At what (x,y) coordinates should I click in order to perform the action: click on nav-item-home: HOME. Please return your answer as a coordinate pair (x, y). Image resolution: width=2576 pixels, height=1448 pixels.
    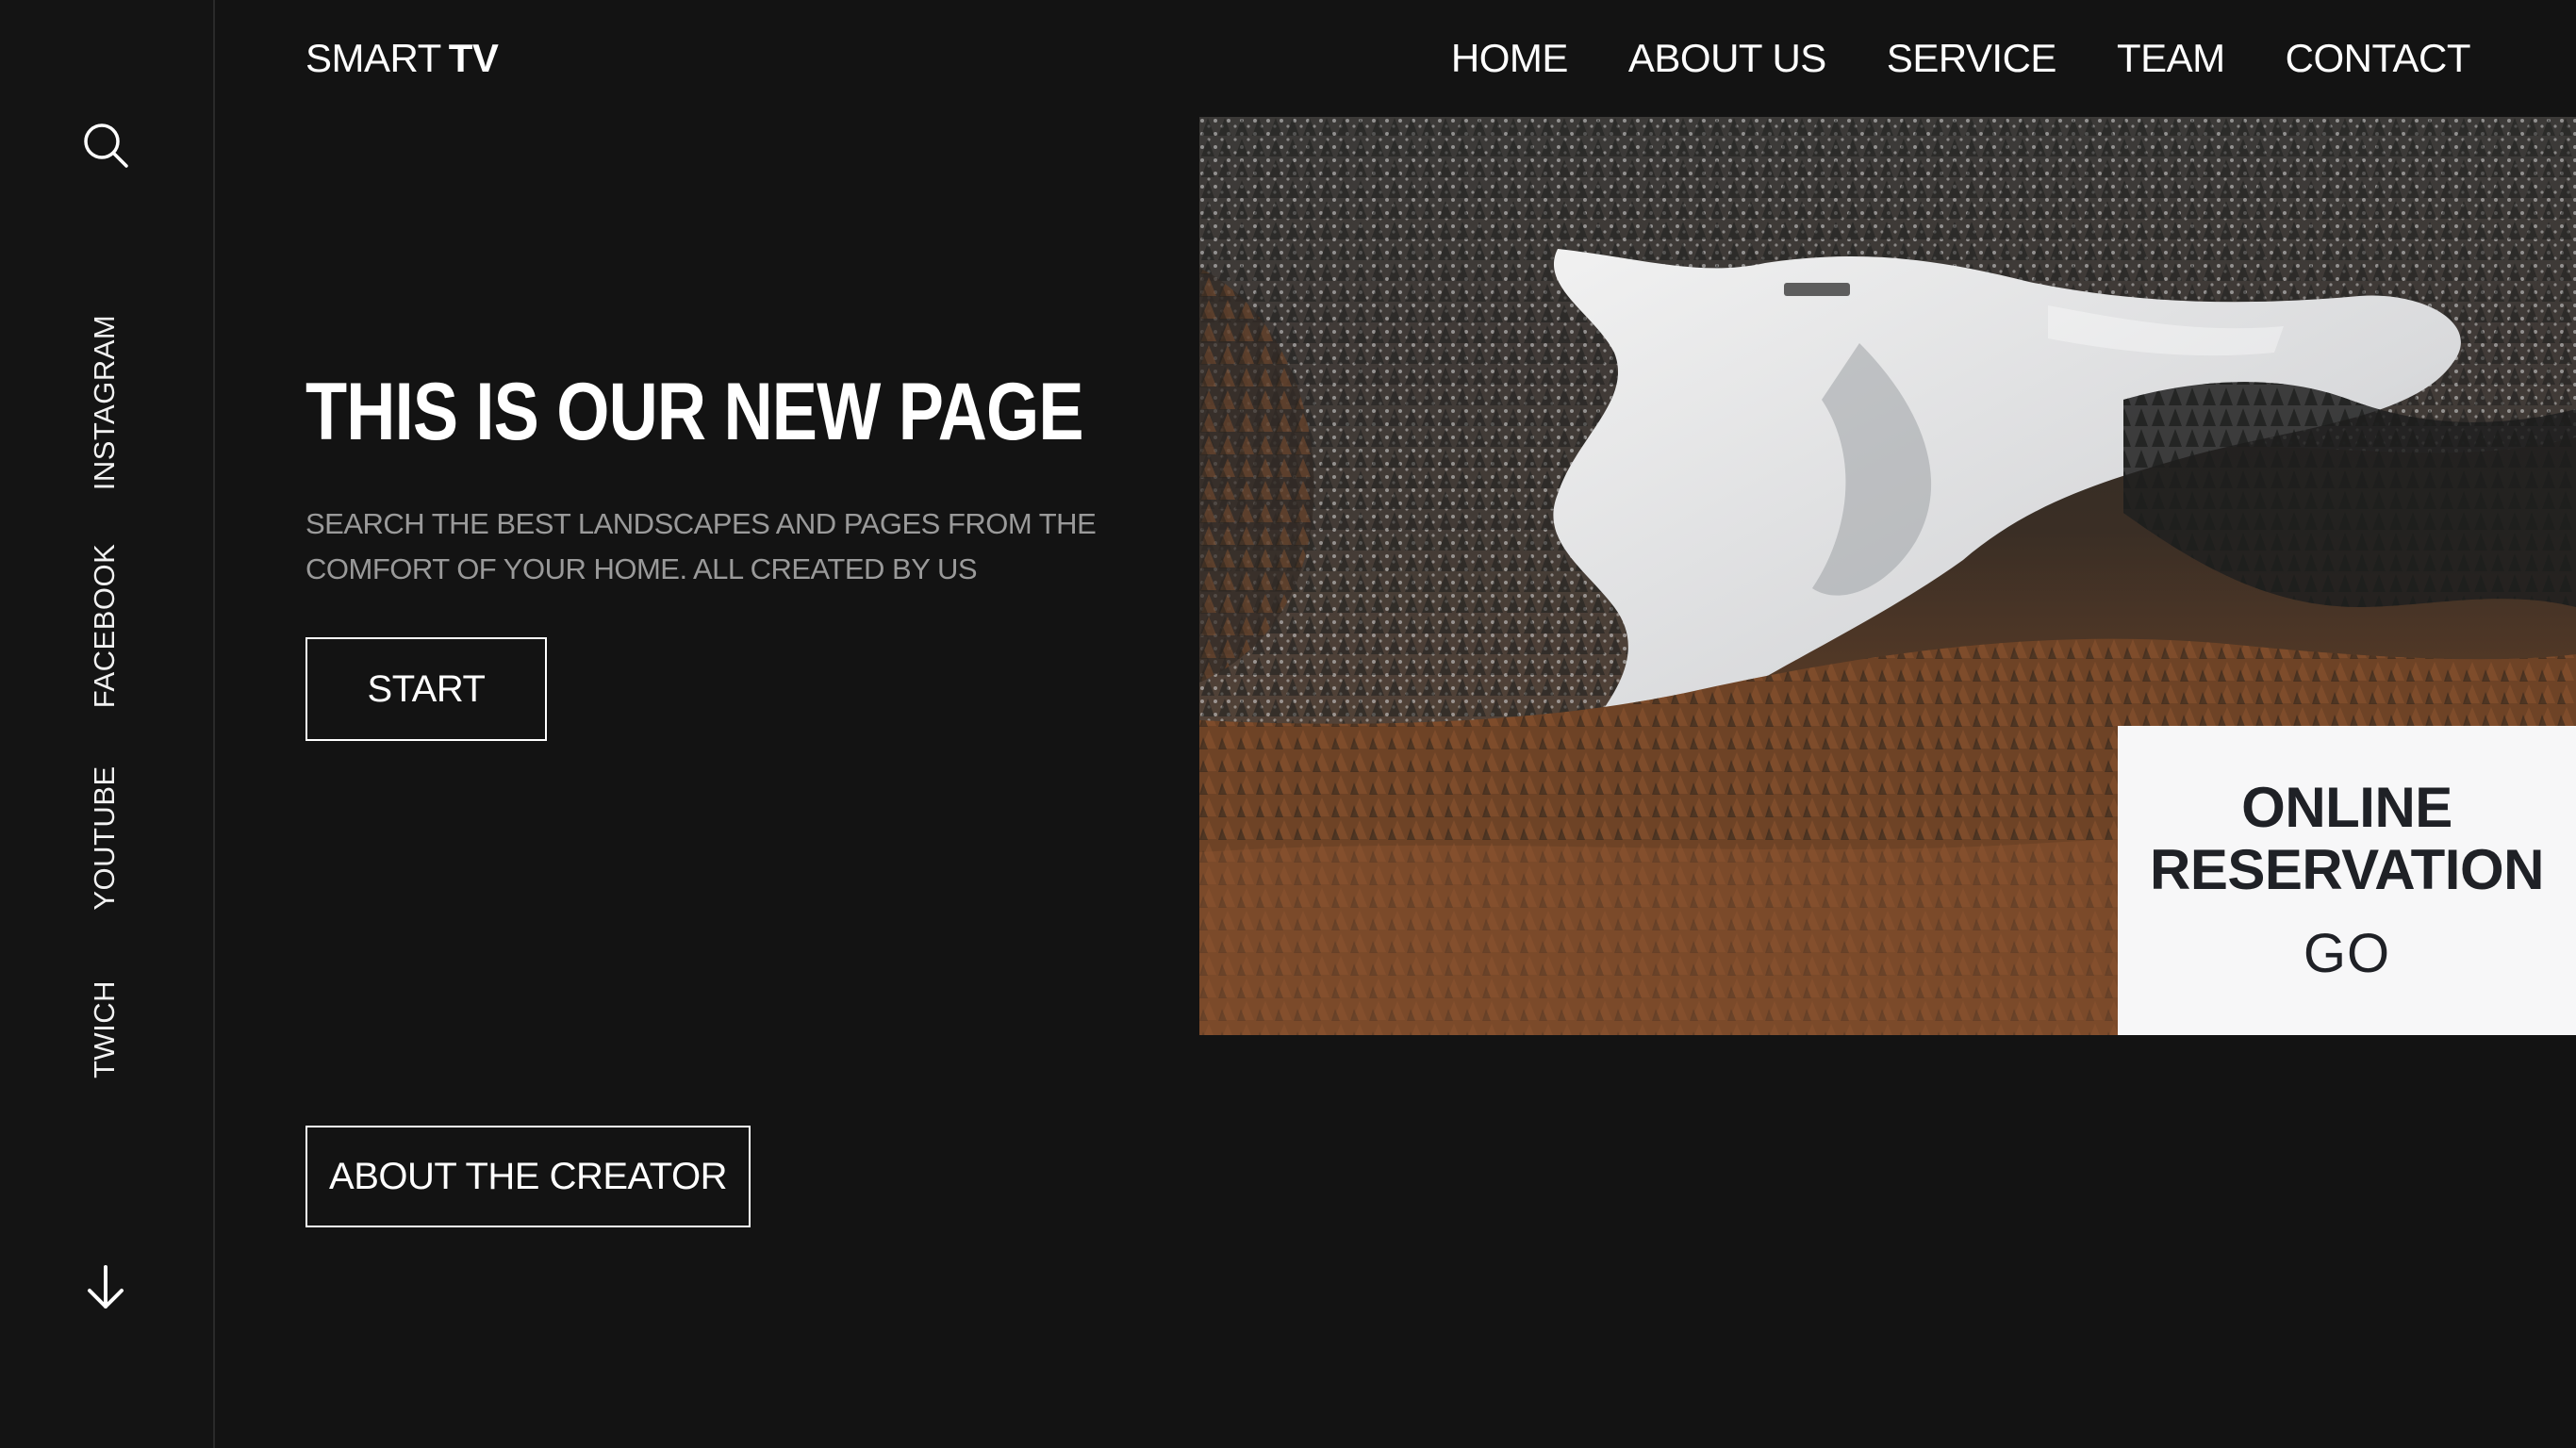
    Looking at the image, I should click on (1510, 58).